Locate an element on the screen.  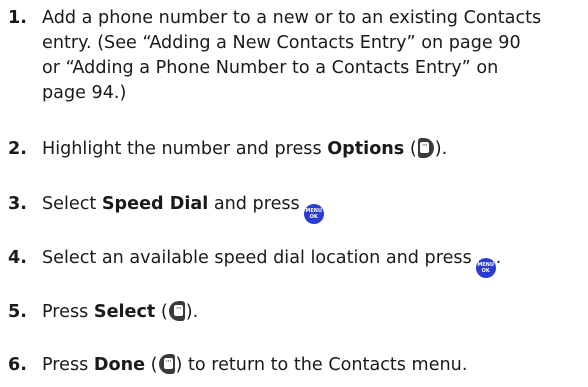
right-softkey-icon: ··· is located at coordinates (425, 148).